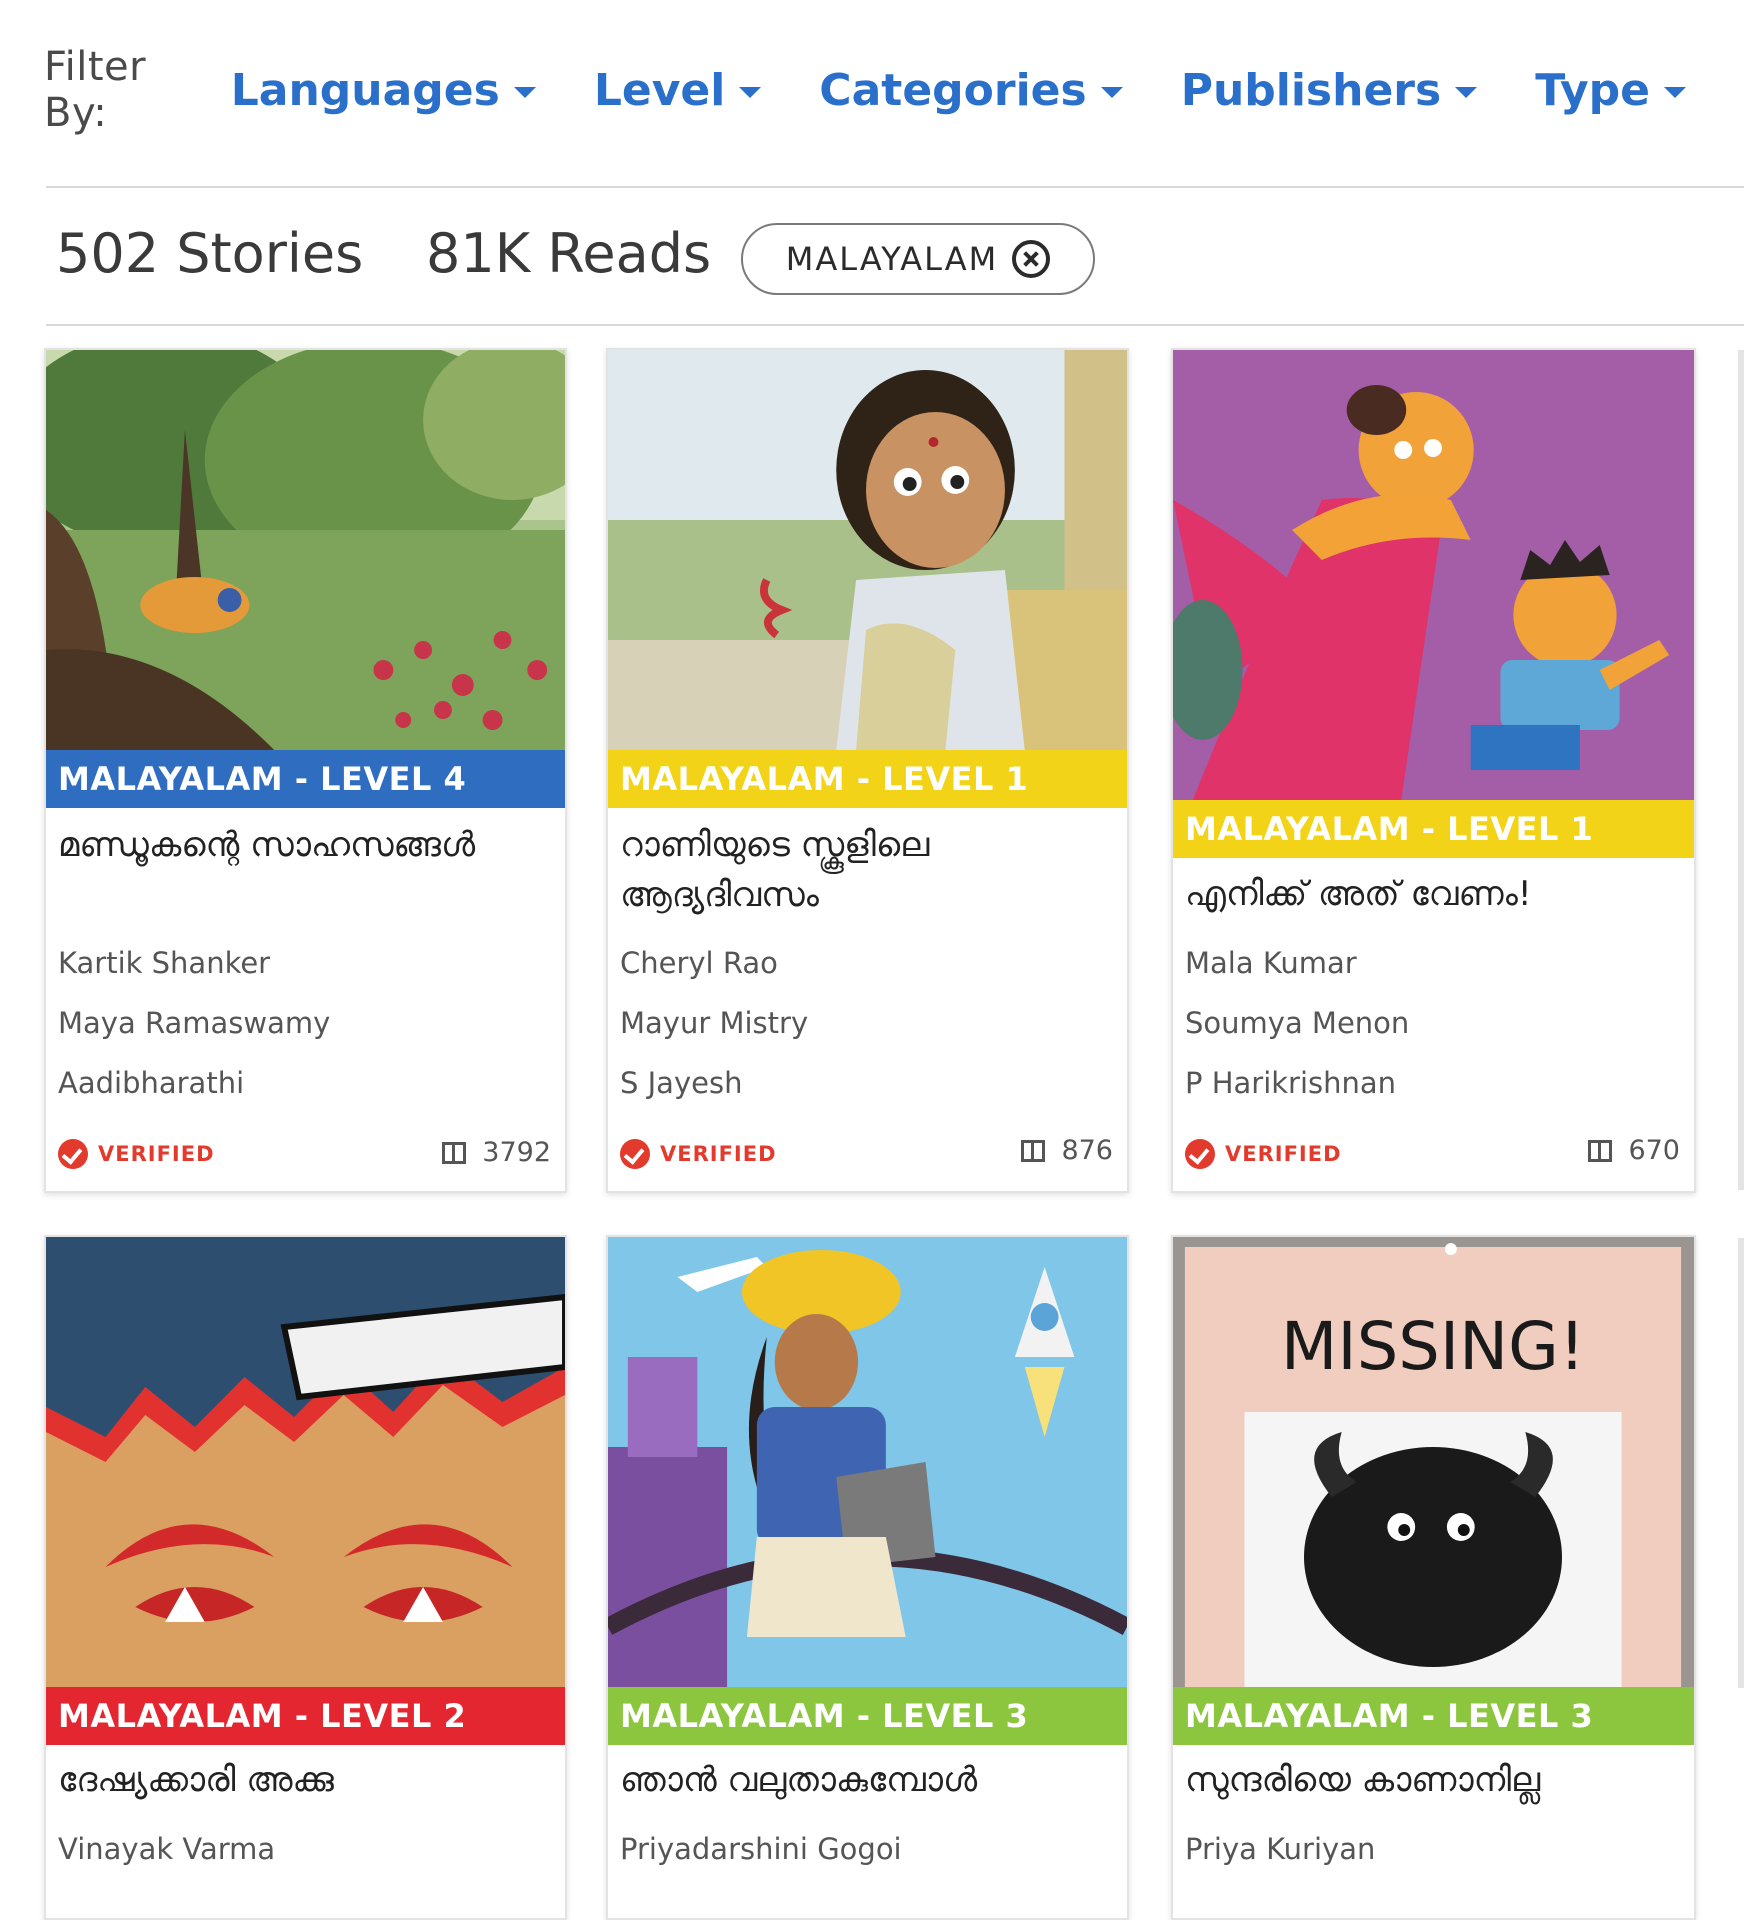 Image resolution: width=1744 pixels, height=1920 pixels. Describe the element at coordinates (194, 1023) in the screenshot. I see `illustrator-name: Maya Ramaswamy` at that location.